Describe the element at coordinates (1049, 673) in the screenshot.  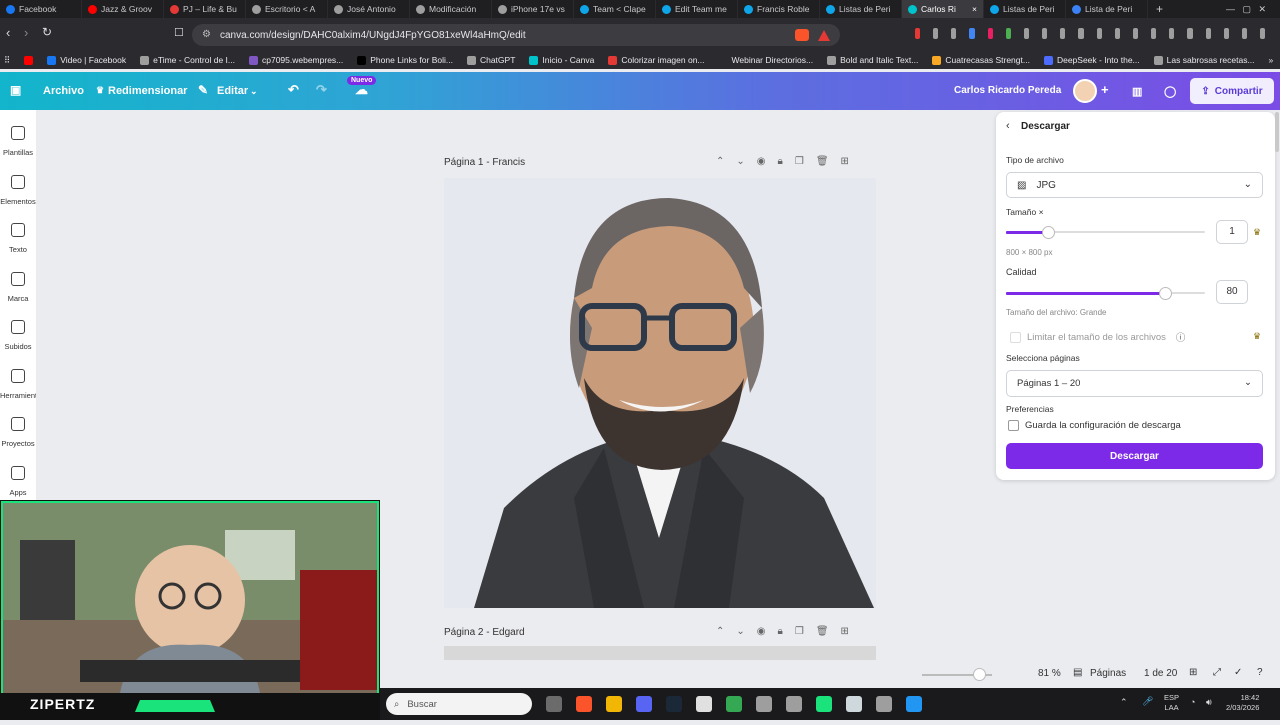
I see `zoom-level: 81 %` at that location.